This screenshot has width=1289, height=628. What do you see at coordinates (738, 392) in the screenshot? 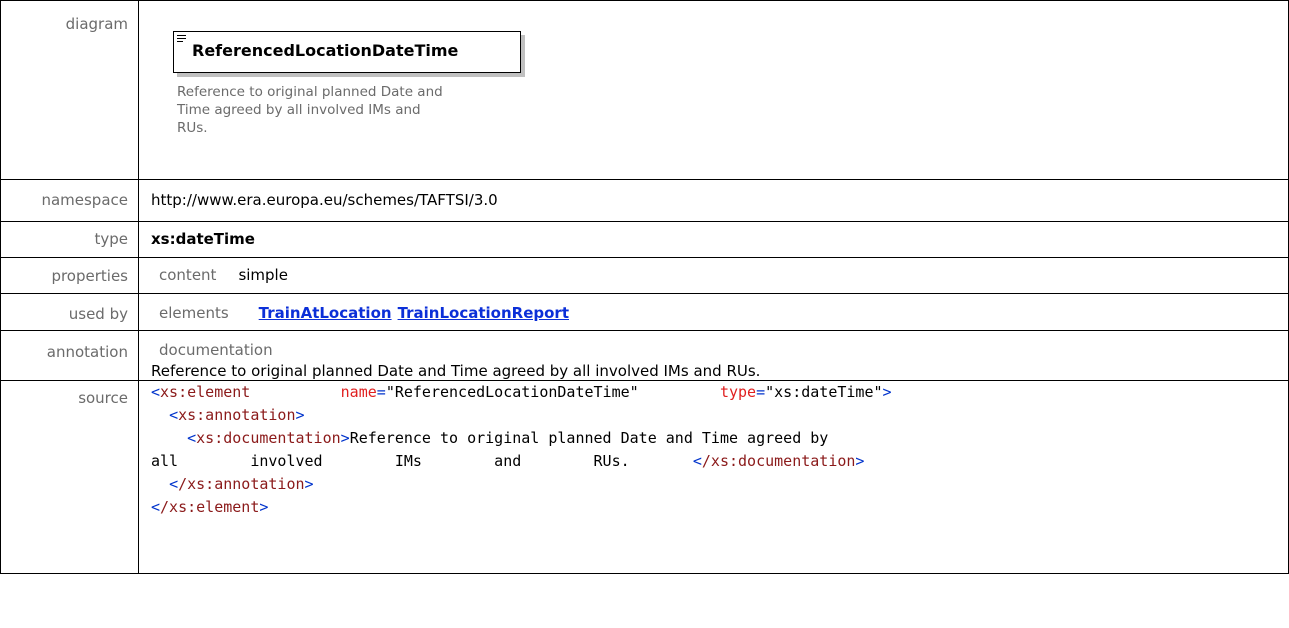
I see `src-attr-type: type` at bounding box center [738, 392].